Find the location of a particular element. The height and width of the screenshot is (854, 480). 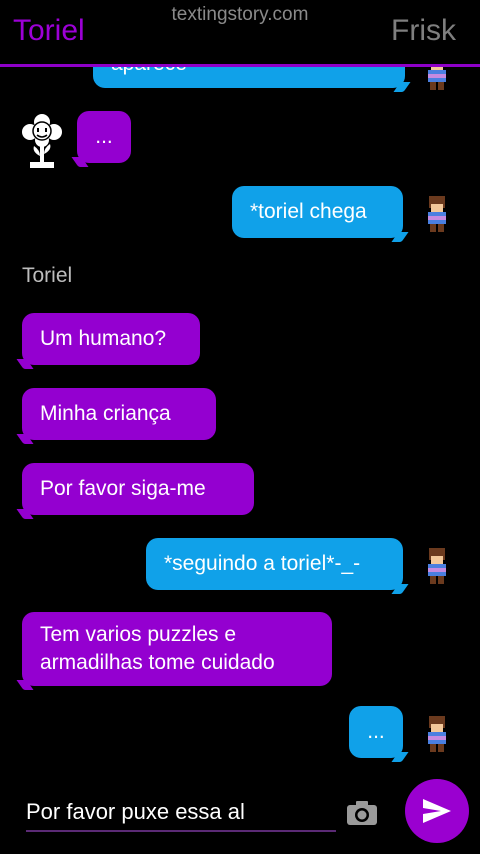

send-button is located at coordinates (437, 811).